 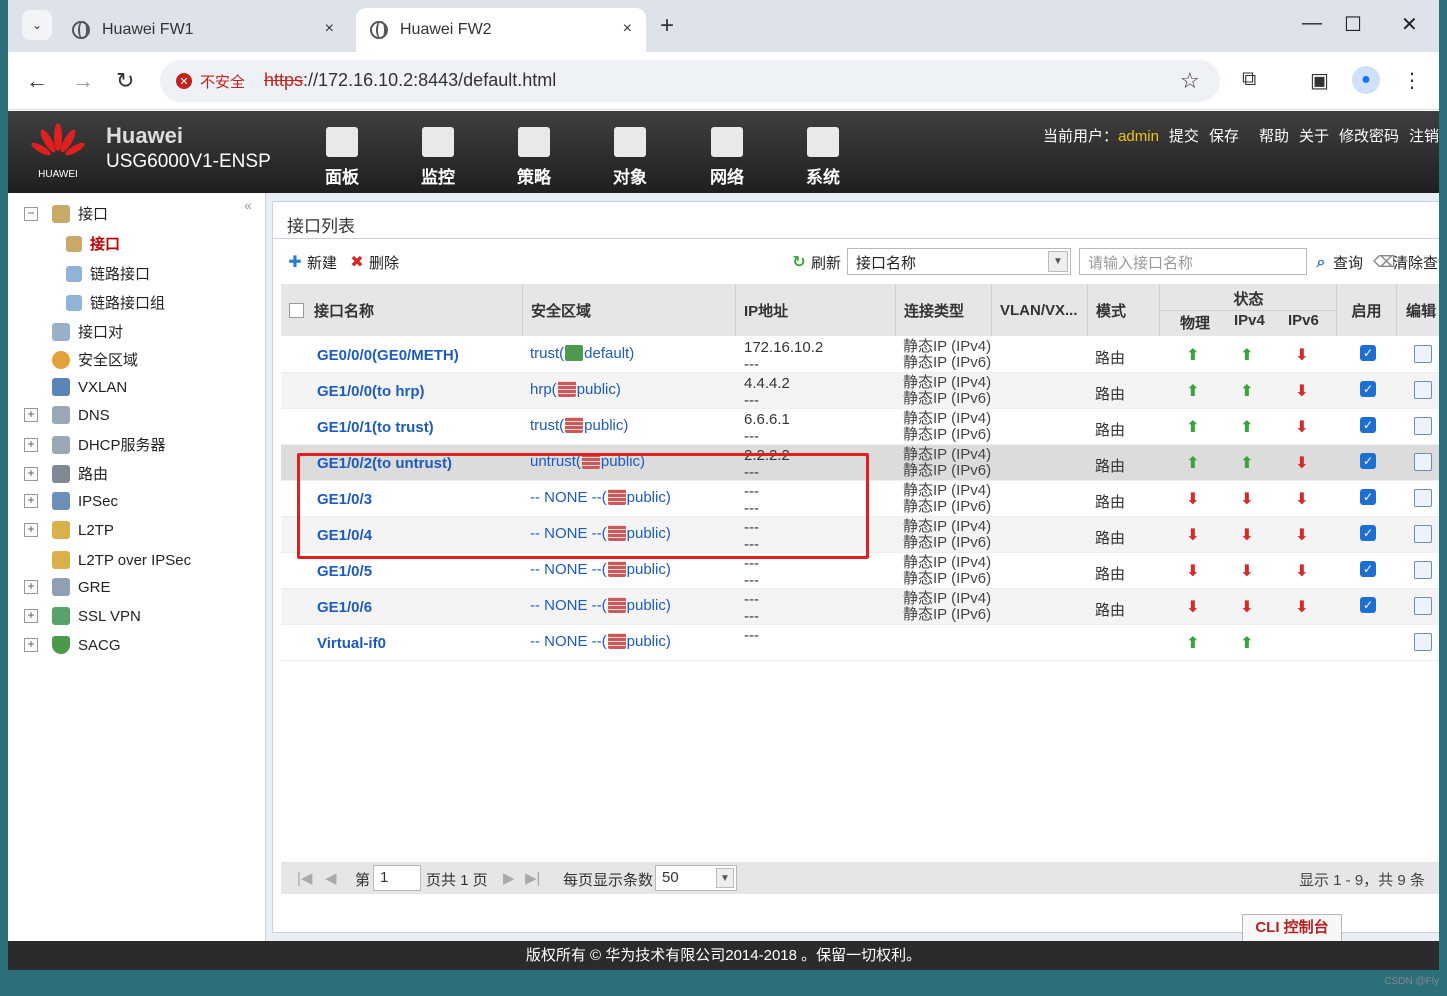 I want to click on interface-name-link: GE1/0/6, so click(x=344, y=607).